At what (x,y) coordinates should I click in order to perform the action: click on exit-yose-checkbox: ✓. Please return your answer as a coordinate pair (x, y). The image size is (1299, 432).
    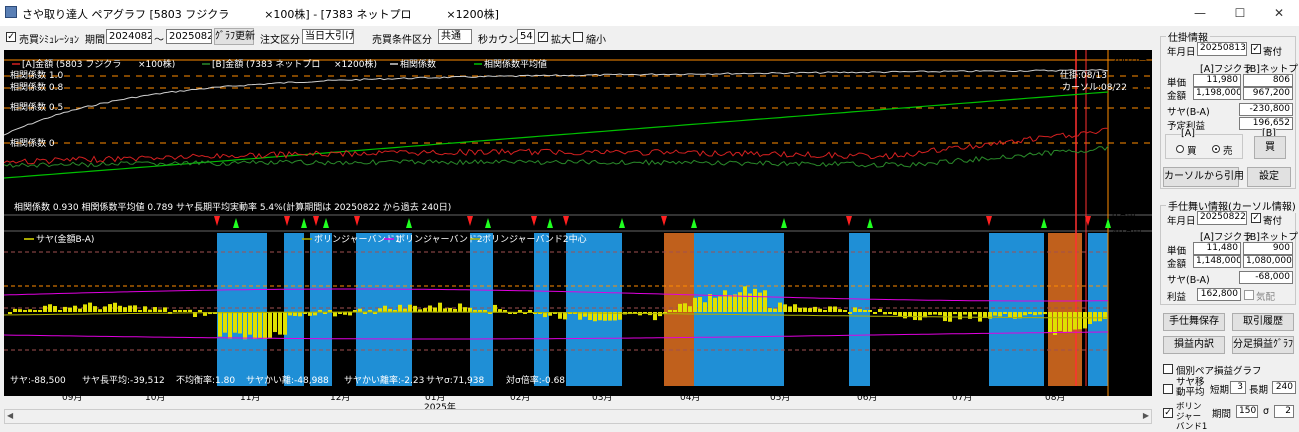
    Looking at the image, I should click on (1256, 218).